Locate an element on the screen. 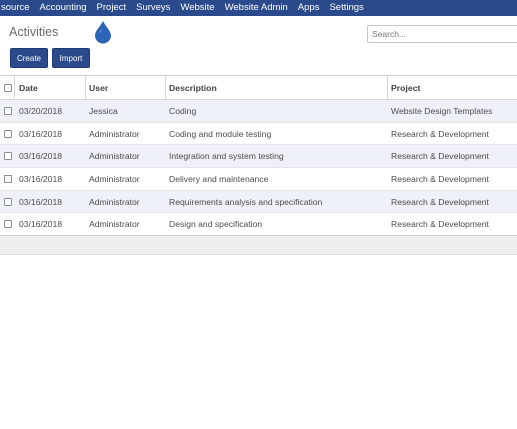 The width and height of the screenshot is (517, 429). search-input is located at coordinates (442, 34).